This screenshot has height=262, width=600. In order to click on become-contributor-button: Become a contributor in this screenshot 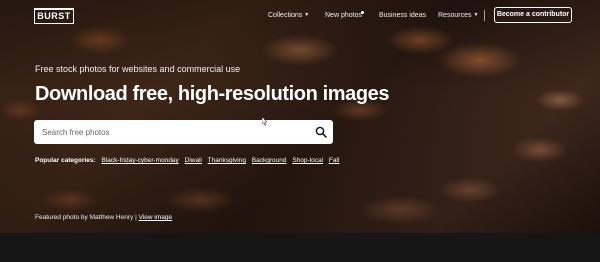, I will do `click(533, 15)`.